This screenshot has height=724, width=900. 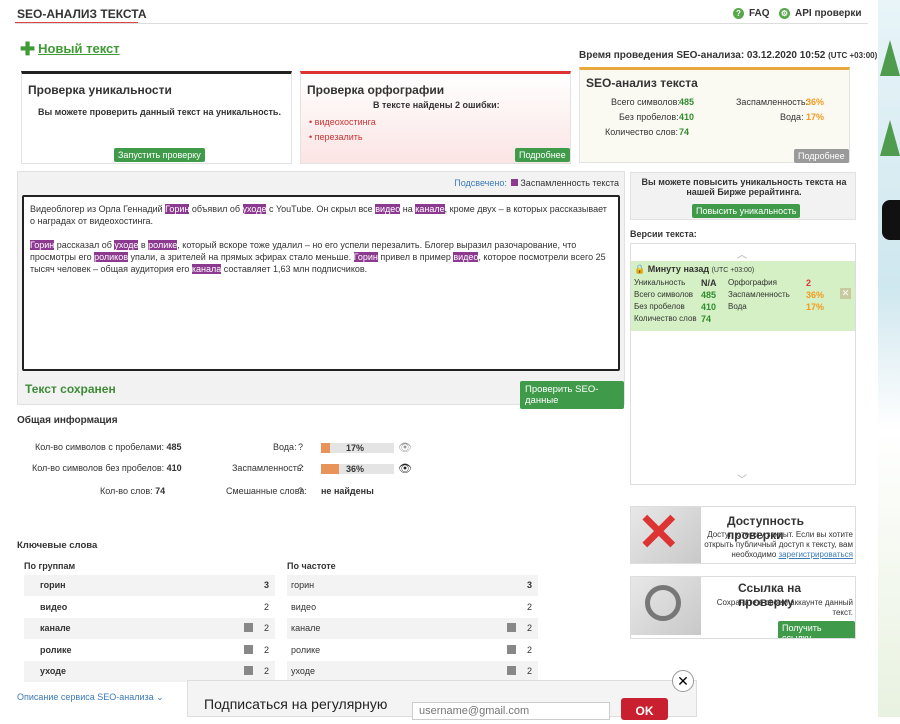 What do you see at coordinates (815, 102) in the screenshot?
I see `seo-spam: 36%` at bounding box center [815, 102].